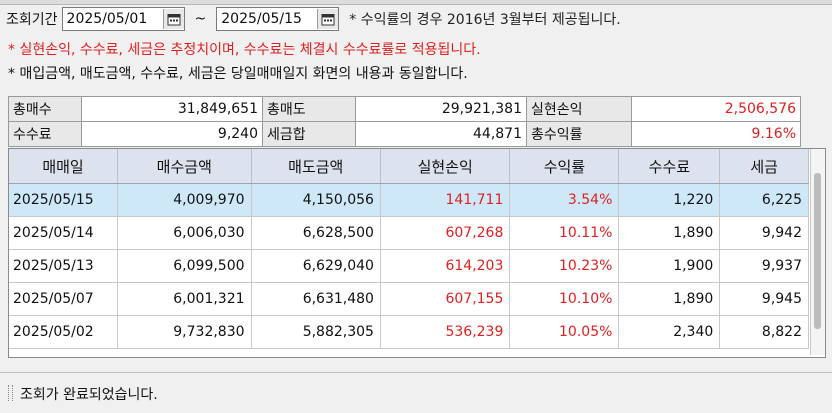 The image size is (832, 413). What do you see at coordinates (445, 200) in the screenshot?
I see `realized-pnl-cell: 141,711` at bounding box center [445, 200].